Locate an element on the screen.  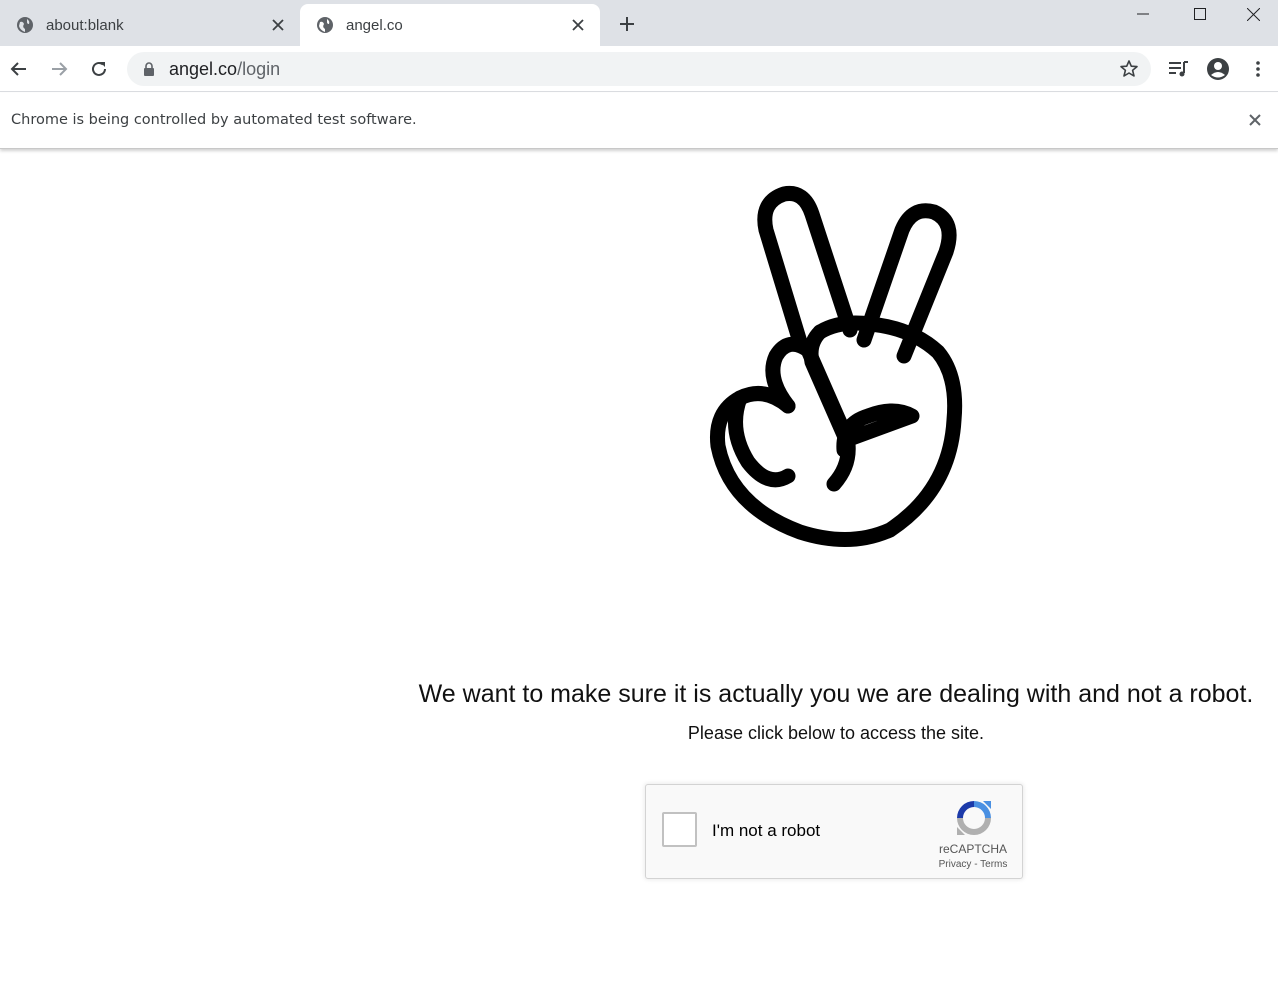
media-control-button is located at coordinates (1178, 69).